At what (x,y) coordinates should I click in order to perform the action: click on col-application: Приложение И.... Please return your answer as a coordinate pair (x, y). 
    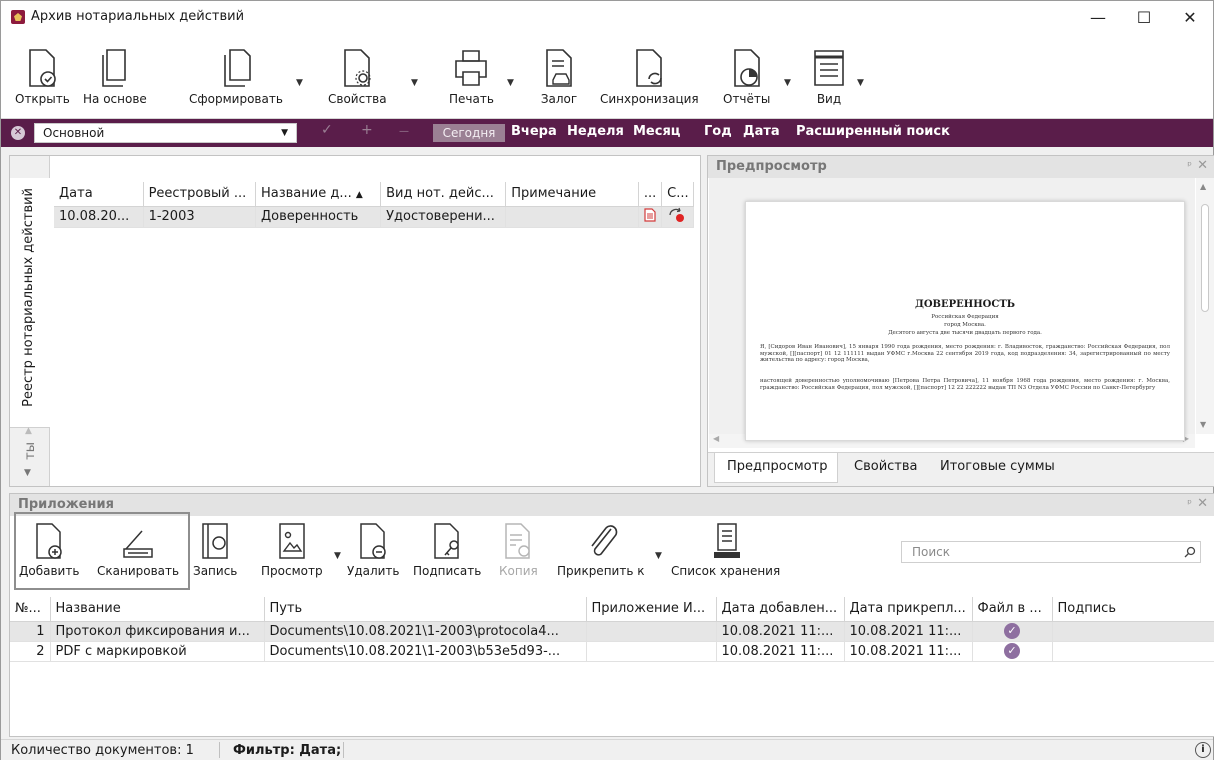
    Looking at the image, I should click on (651, 609).